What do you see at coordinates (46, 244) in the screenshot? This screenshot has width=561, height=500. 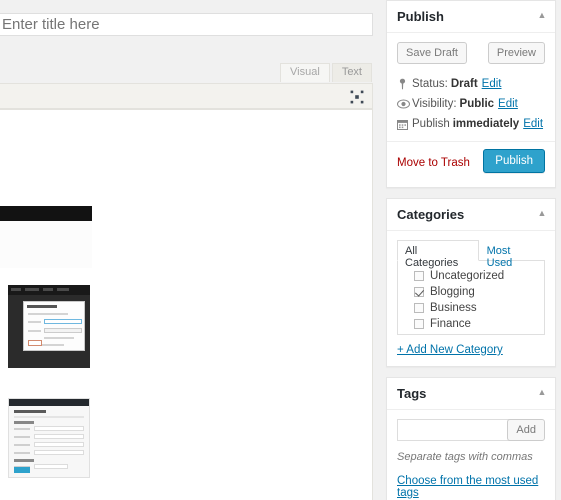 I see `screenshot-page-body` at bounding box center [46, 244].